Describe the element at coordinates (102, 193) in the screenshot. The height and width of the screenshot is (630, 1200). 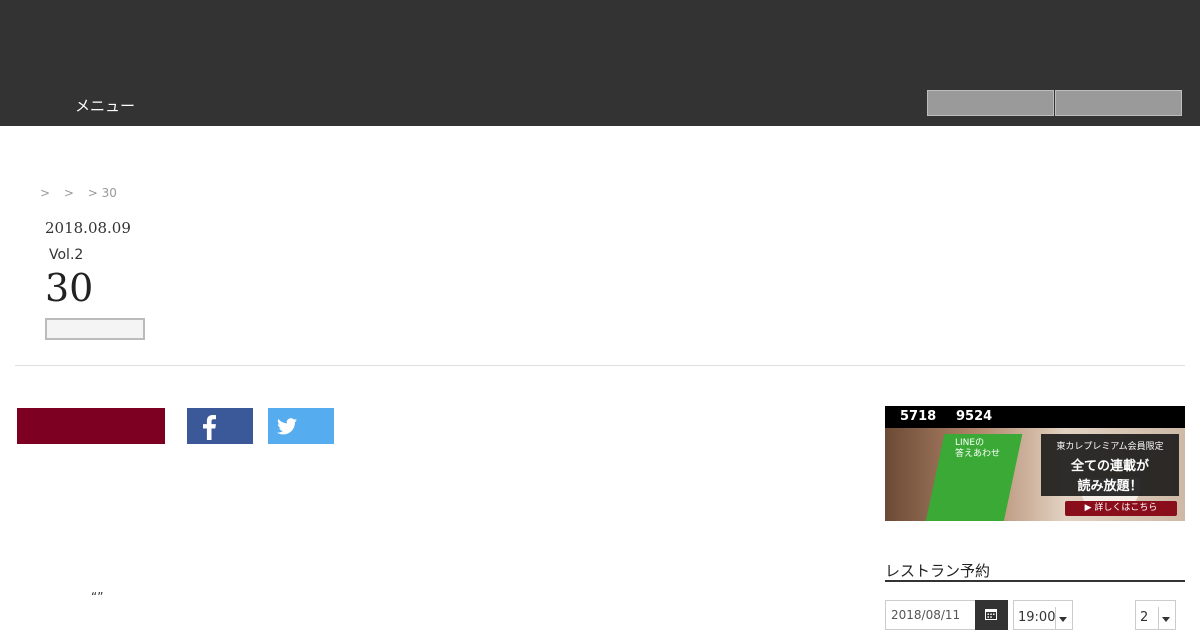
I see `breadcrumb-current: > 30` at that location.